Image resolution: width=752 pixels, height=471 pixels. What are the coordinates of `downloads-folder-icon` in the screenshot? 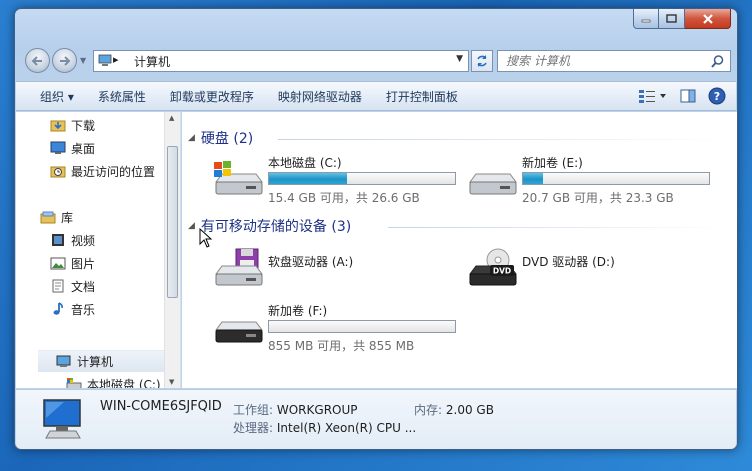 It's located at (58, 126).